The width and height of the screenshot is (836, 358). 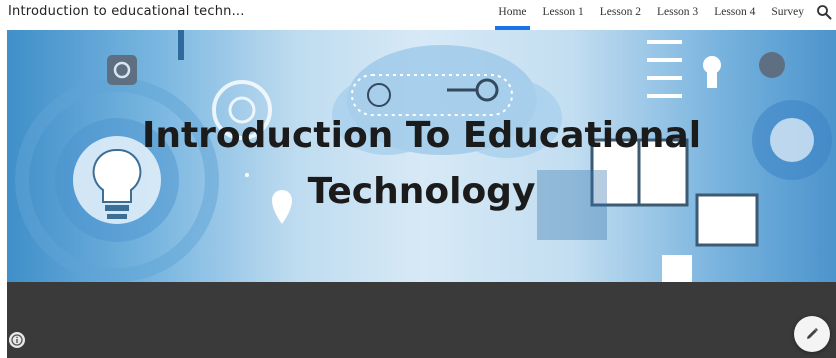 What do you see at coordinates (677, 15) in the screenshot?
I see `nav-item-lesson-3: Lesson 3` at bounding box center [677, 15].